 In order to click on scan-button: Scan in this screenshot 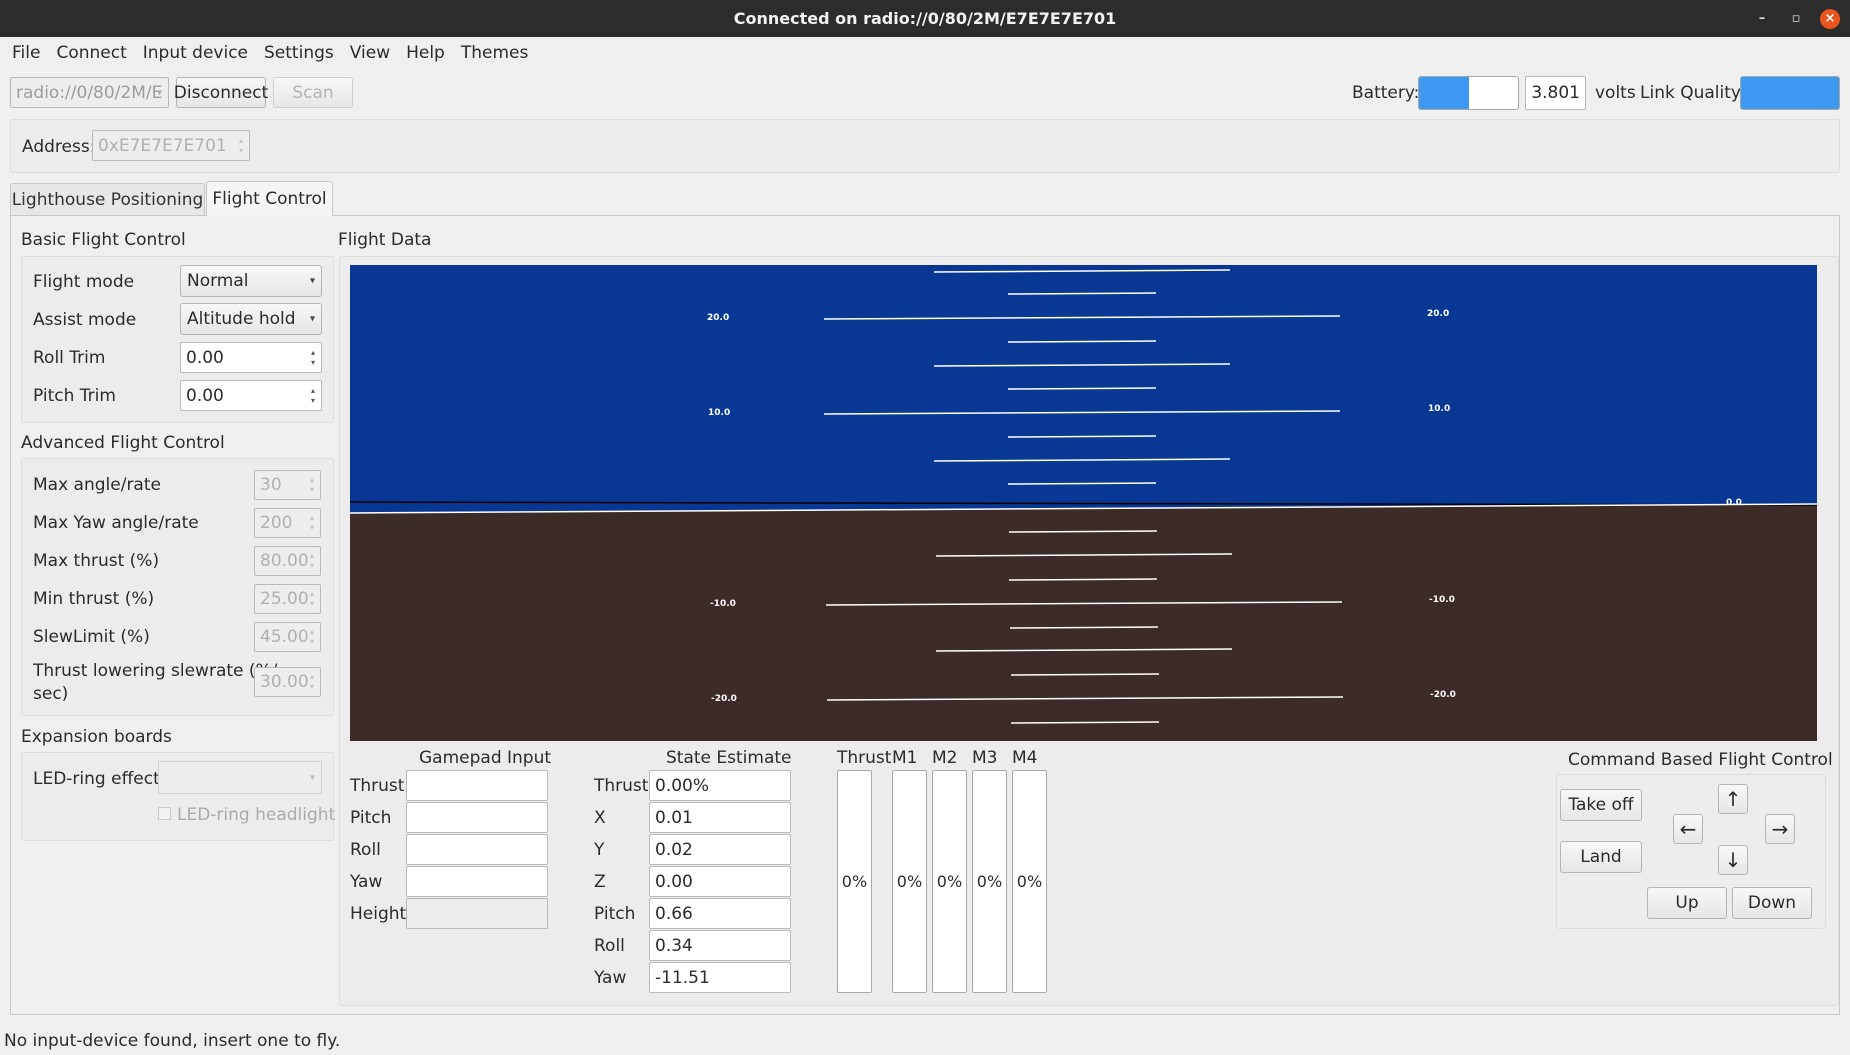, I will do `click(313, 92)`.